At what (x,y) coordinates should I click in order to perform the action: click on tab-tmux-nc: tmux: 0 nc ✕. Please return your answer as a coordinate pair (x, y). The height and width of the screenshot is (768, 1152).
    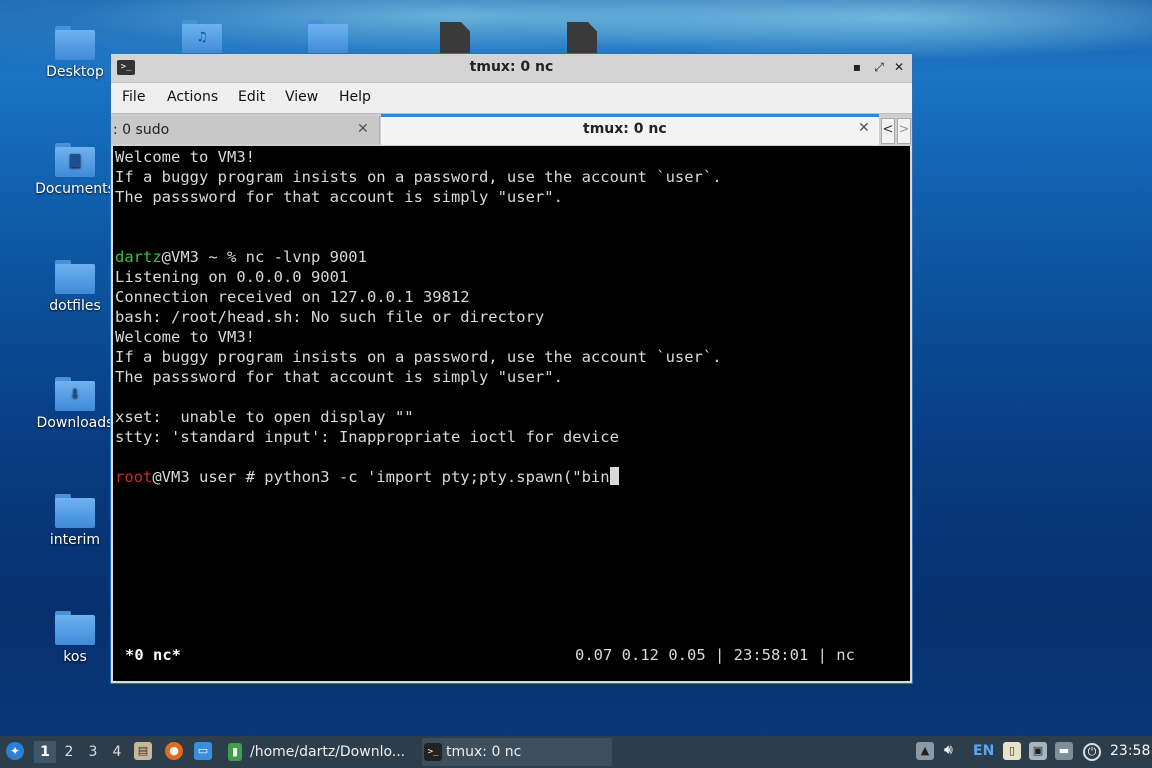
    Looking at the image, I should click on (630, 129).